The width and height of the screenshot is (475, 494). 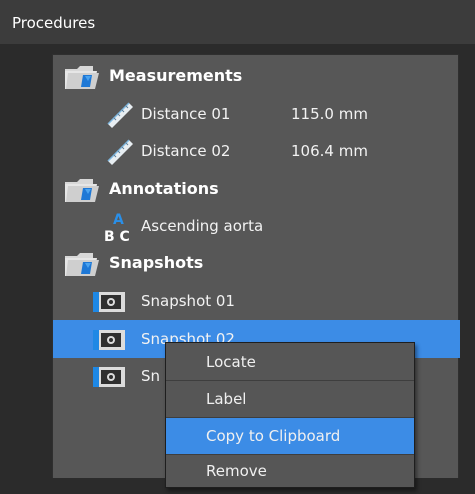 I want to click on menu-item-label-action: Label, so click(x=290, y=399).